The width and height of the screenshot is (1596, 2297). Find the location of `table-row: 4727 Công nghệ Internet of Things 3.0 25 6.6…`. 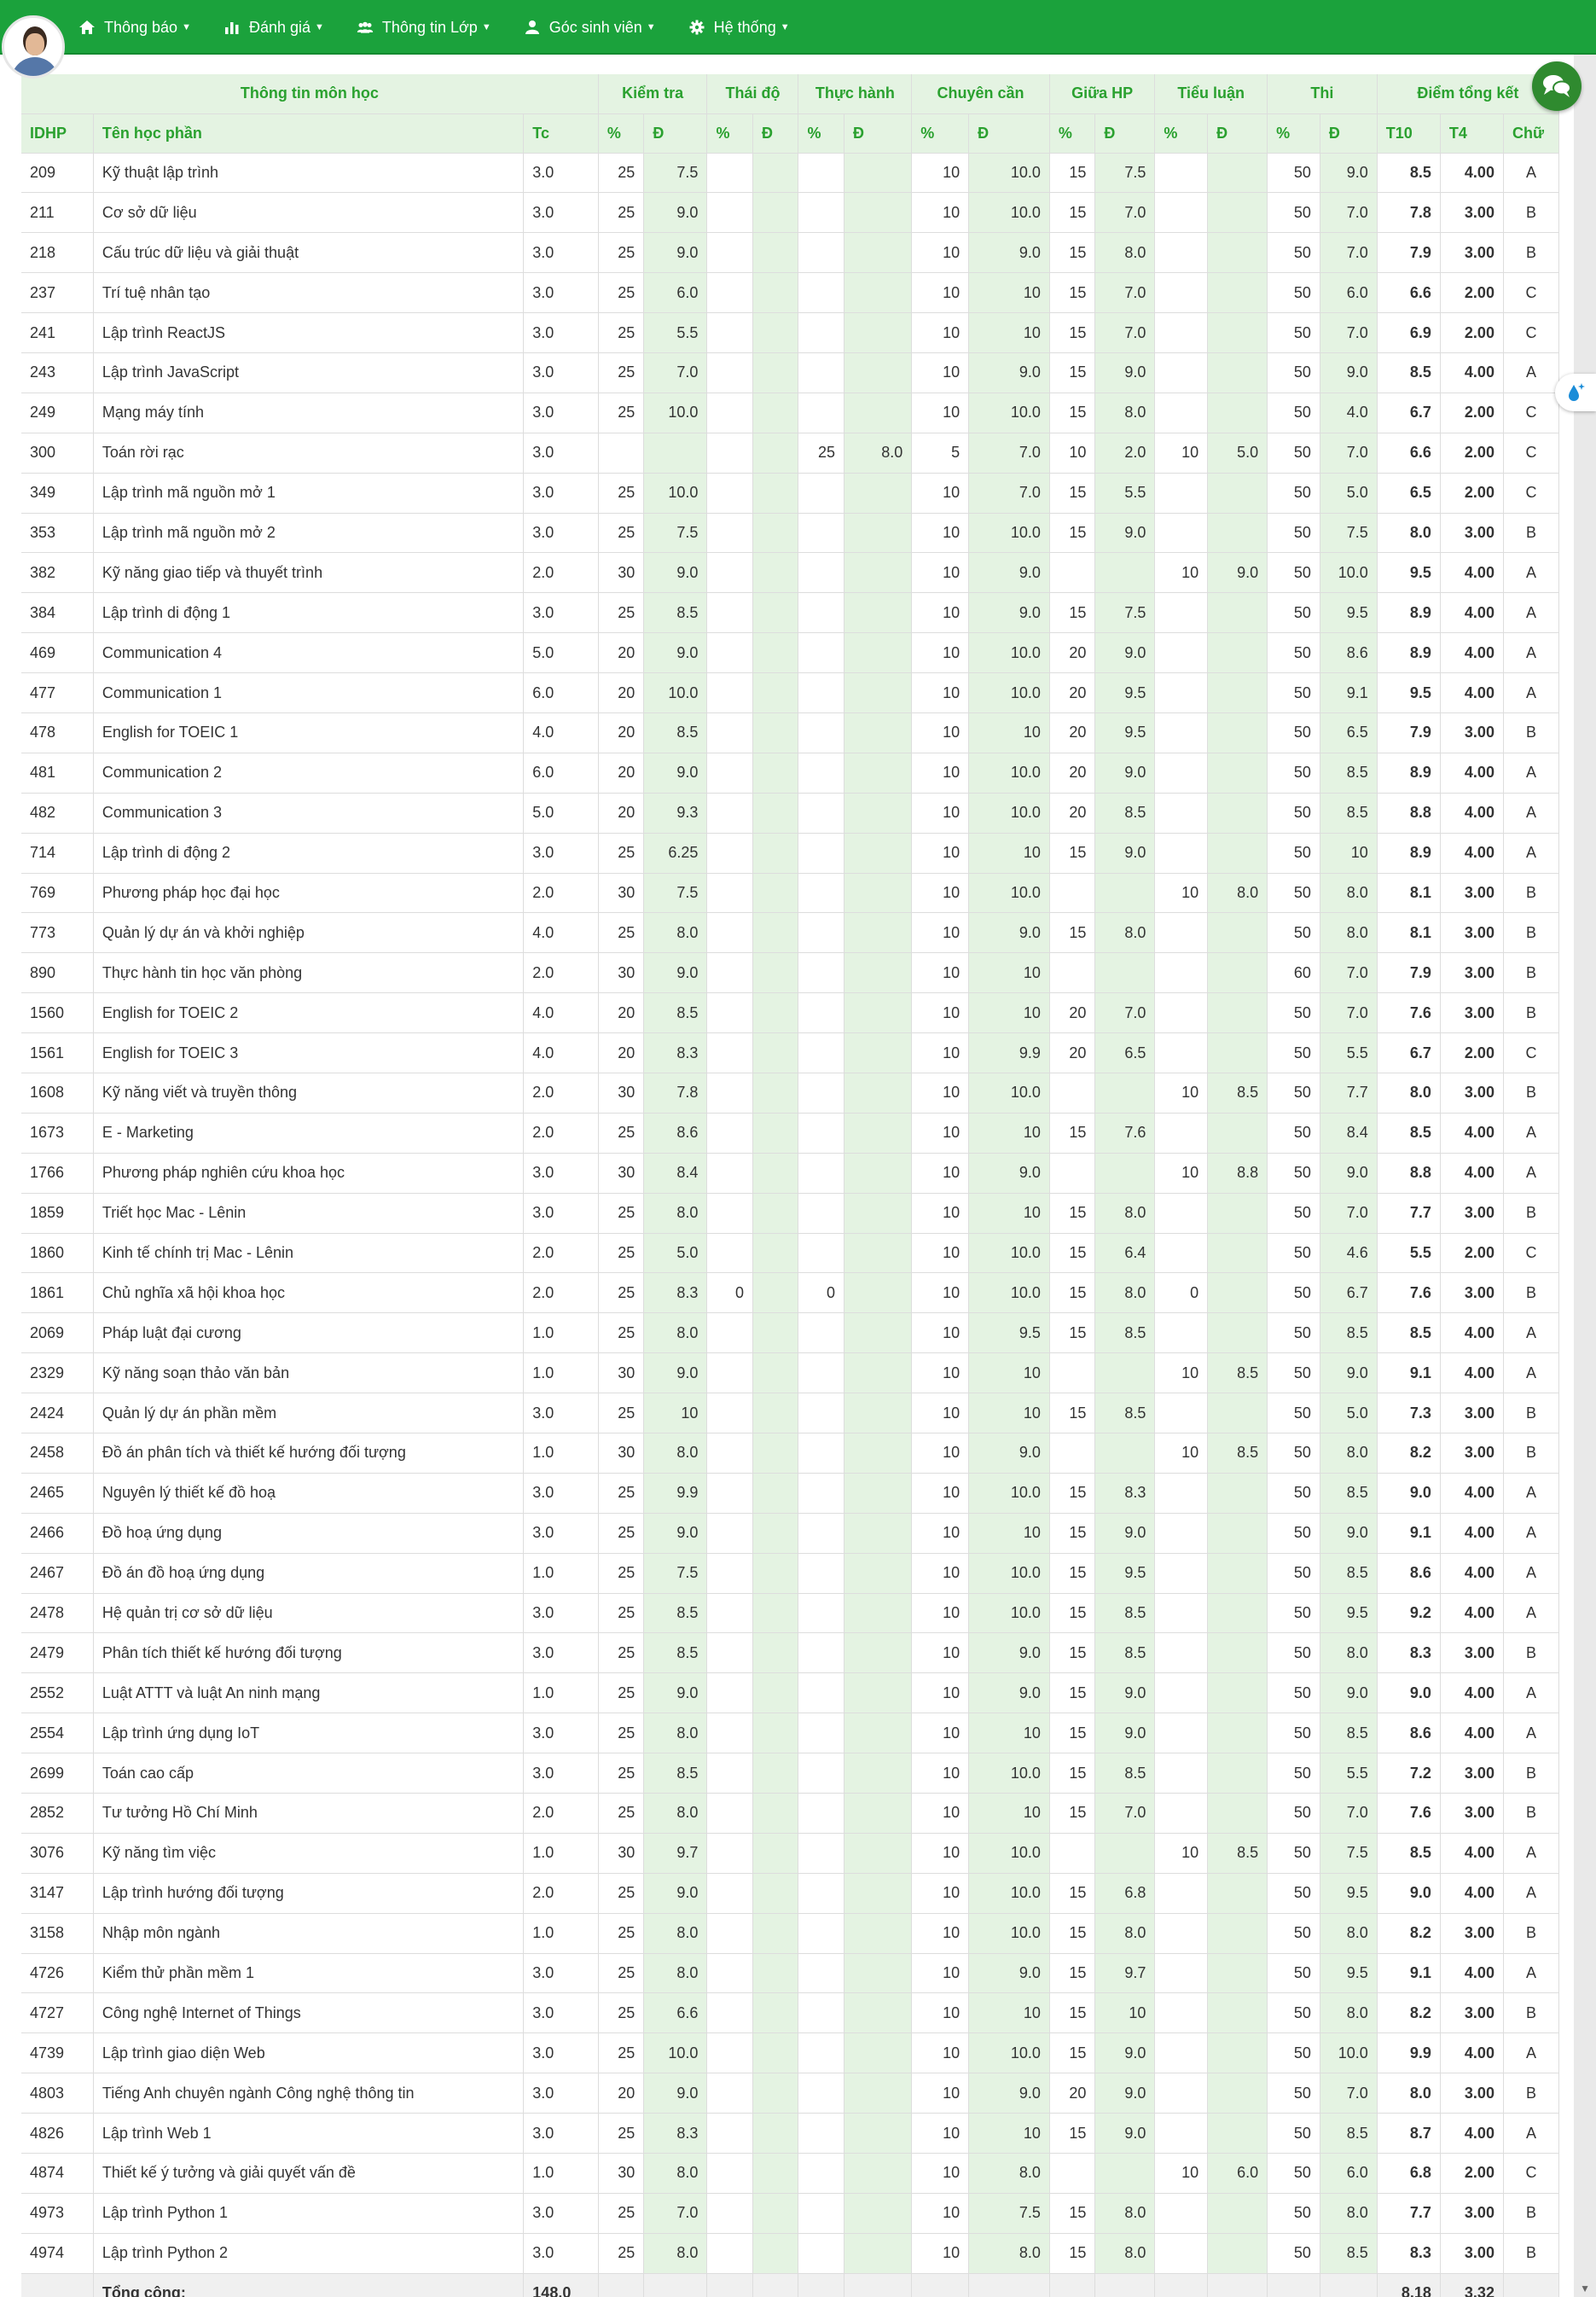

table-row: 4727 Công nghệ Internet of Things 3.0 25 6.6… is located at coordinates (790, 2013).